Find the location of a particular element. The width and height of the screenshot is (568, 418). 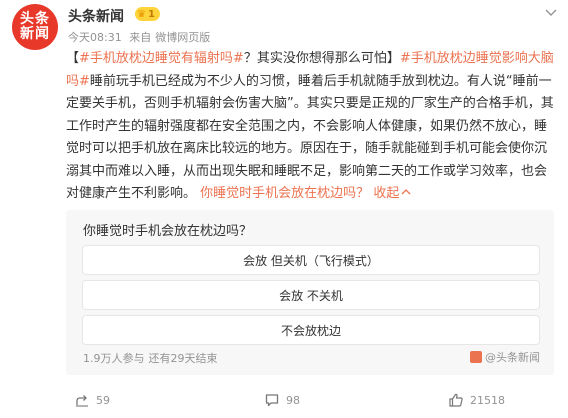

like-button: 21518 is located at coordinates (476, 400).